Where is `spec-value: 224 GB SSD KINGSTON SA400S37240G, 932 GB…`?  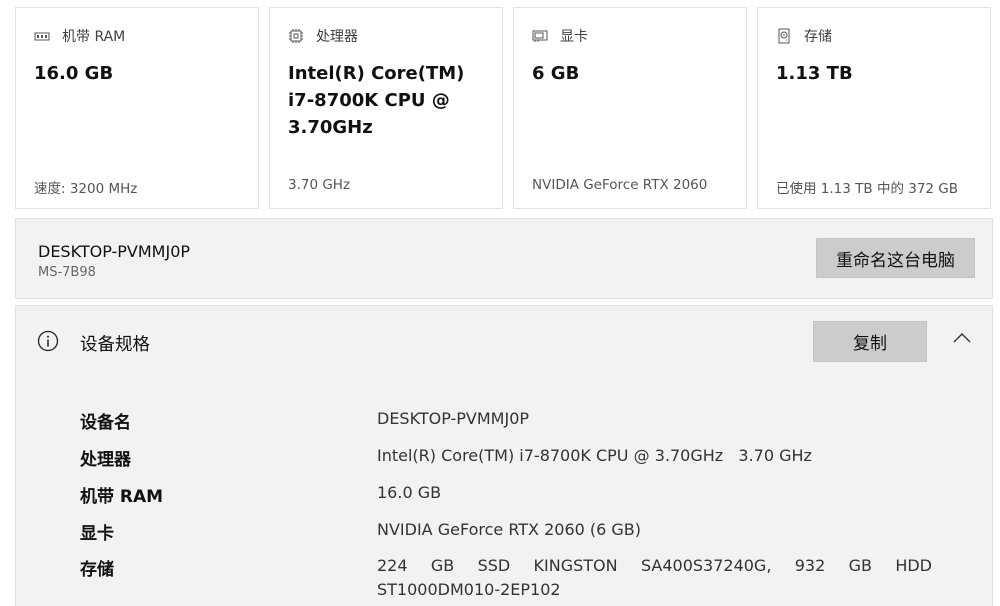 spec-value: 224 GB SSD KINGSTON SA400S37240G, 932 GB… is located at coordinates (654, 577).